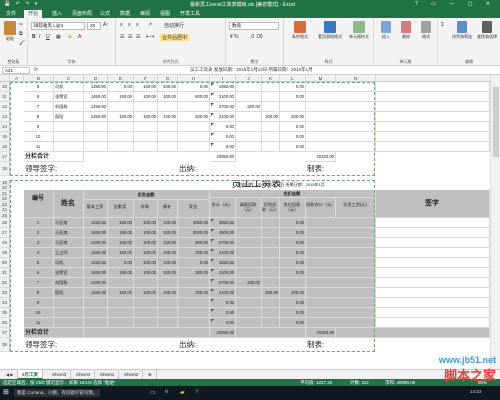 This screenshot has height=400, width=500. What do you see at coordinates (496, 122) in the screenshot?
I see `scrollbar-thumb` at bounding box center [496, 122].